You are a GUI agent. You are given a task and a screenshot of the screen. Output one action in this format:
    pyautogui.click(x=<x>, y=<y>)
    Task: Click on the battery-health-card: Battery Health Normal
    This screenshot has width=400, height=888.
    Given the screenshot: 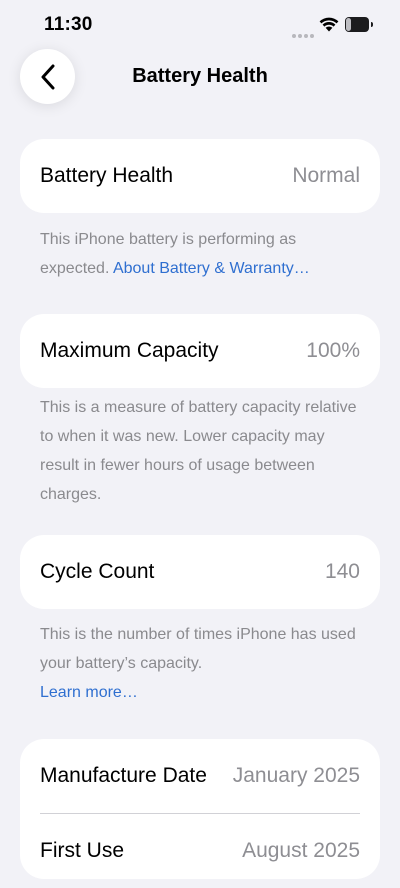 What is the action you would take?
    pyautogui.click(x=200, y=176)
    